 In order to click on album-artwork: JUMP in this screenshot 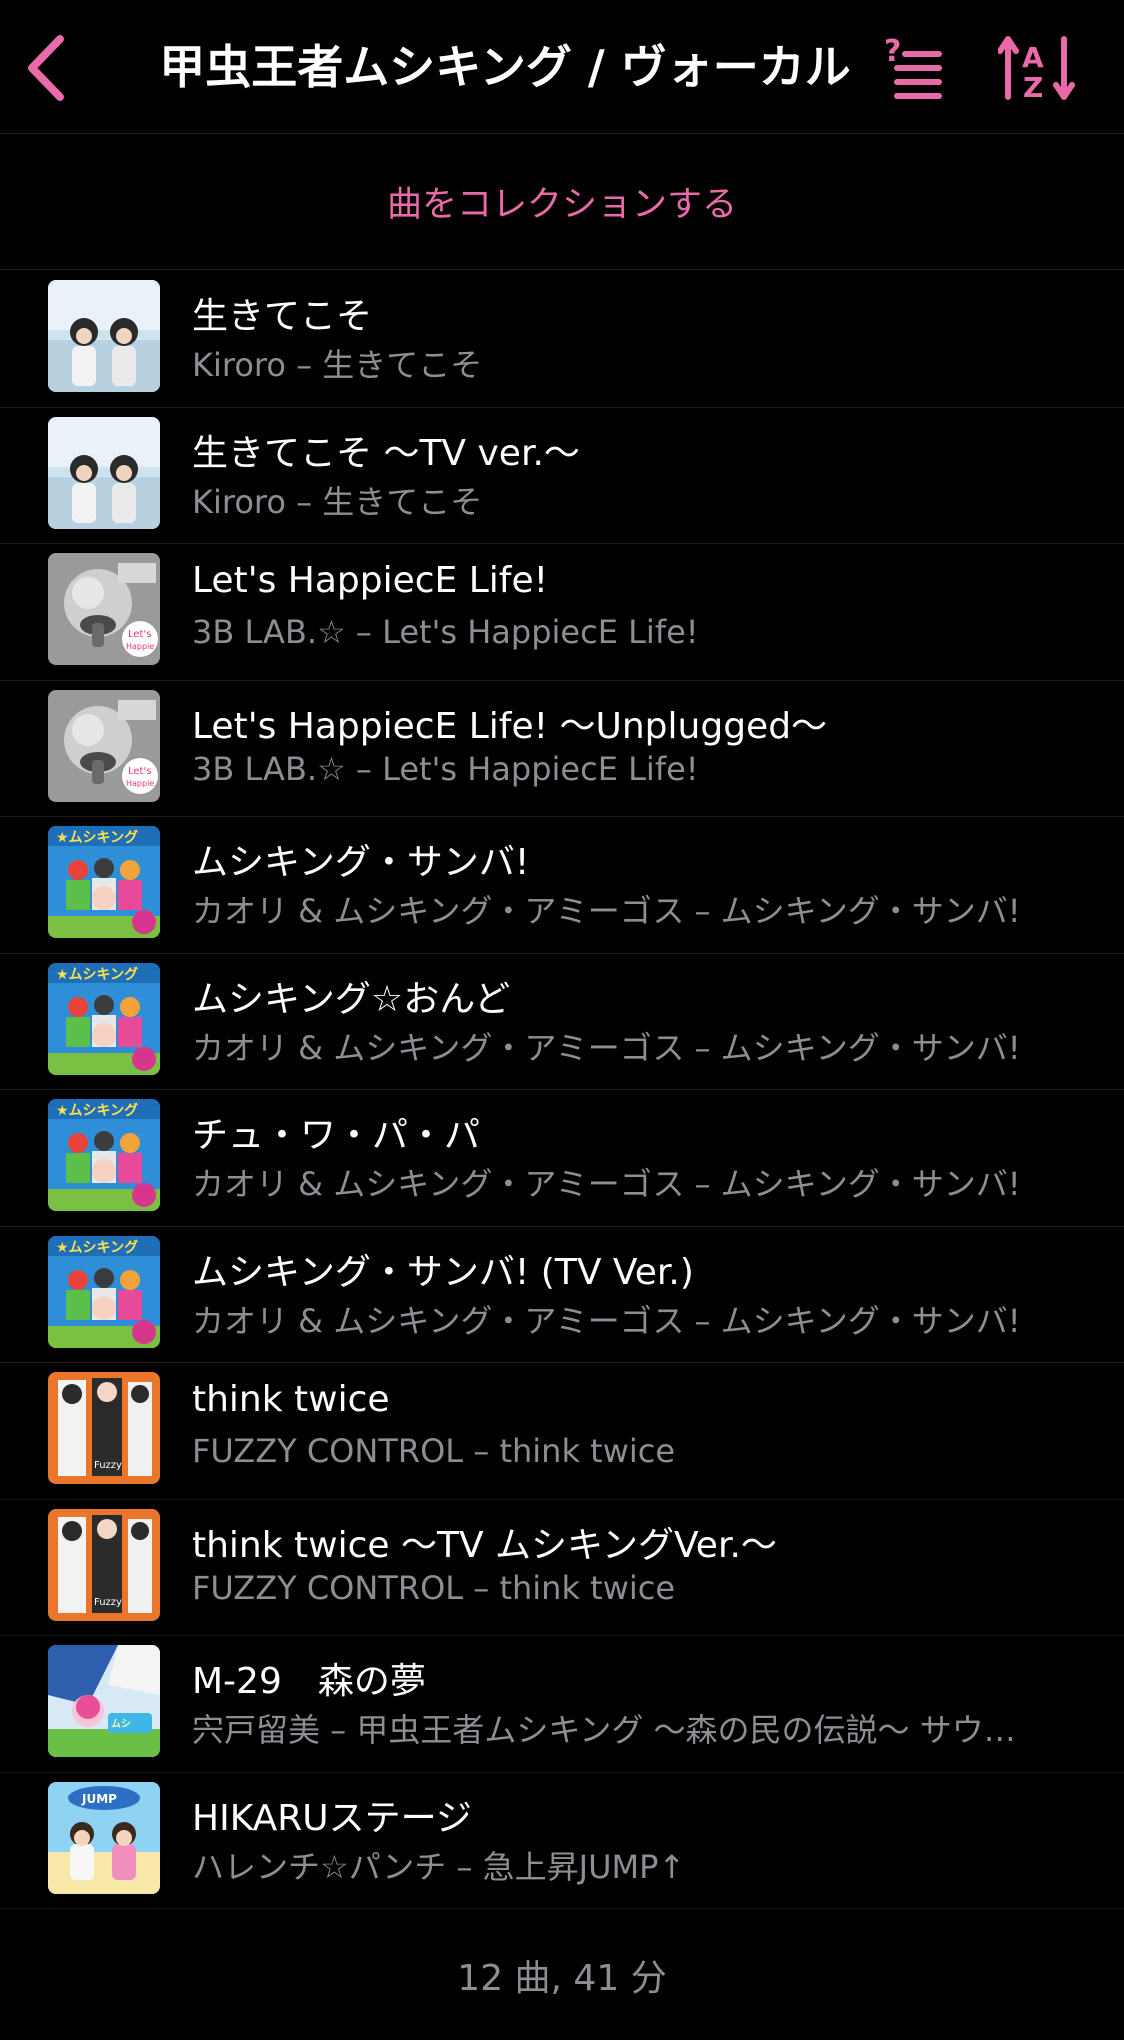, I will do `click(104, 1837)`.